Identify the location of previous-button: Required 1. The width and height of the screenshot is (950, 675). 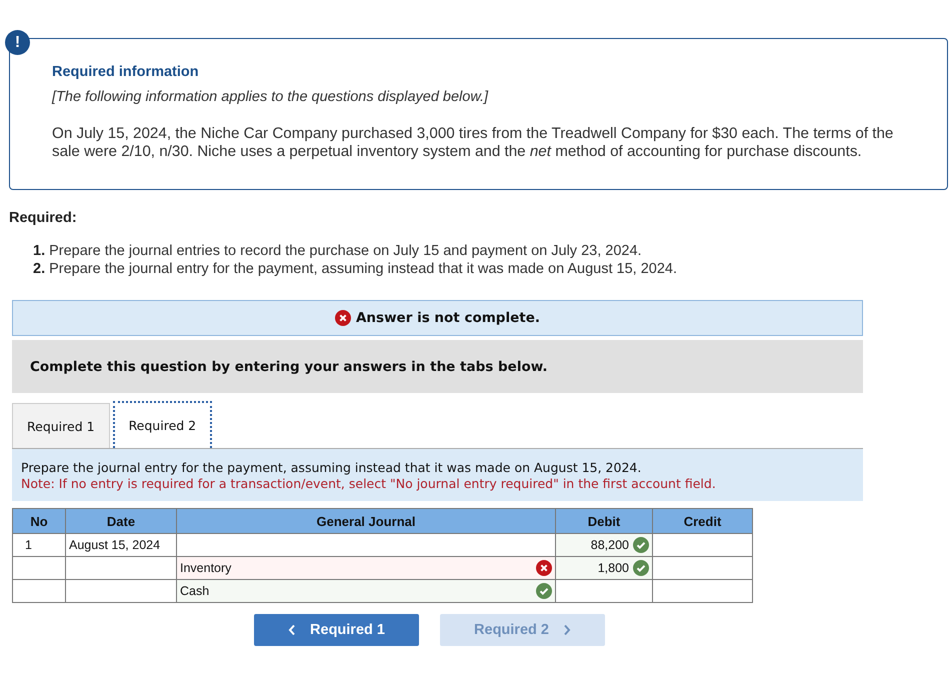
(336, 630).